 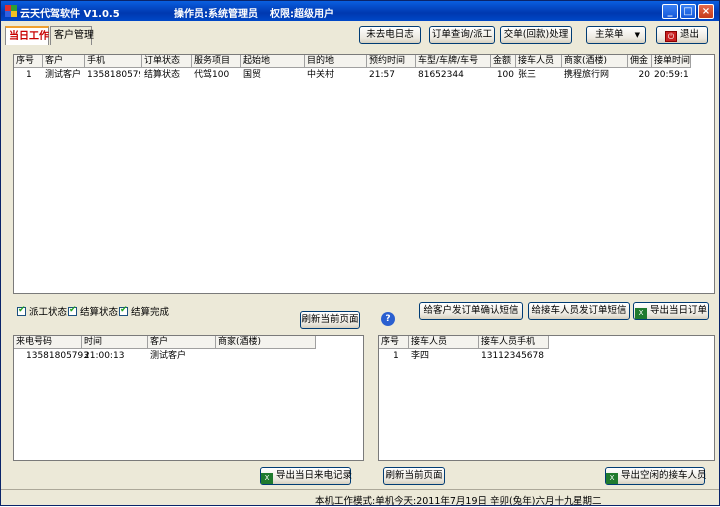 I want to click on work-mode-label: 本机工作模式:单机, so click(x=355, y=501).